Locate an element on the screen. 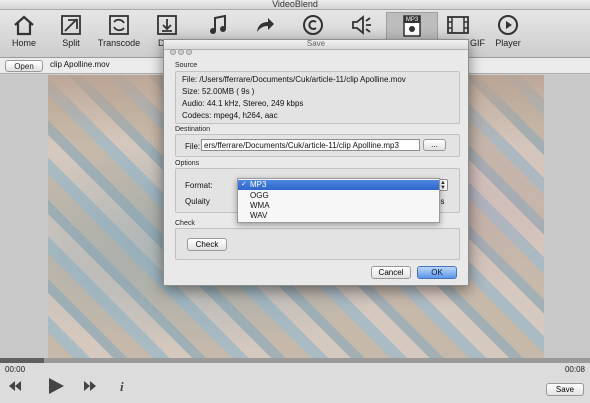 The image size is (590, 403). format-option-mp3: ✓ MP3 is located at coordinates (338, 185).